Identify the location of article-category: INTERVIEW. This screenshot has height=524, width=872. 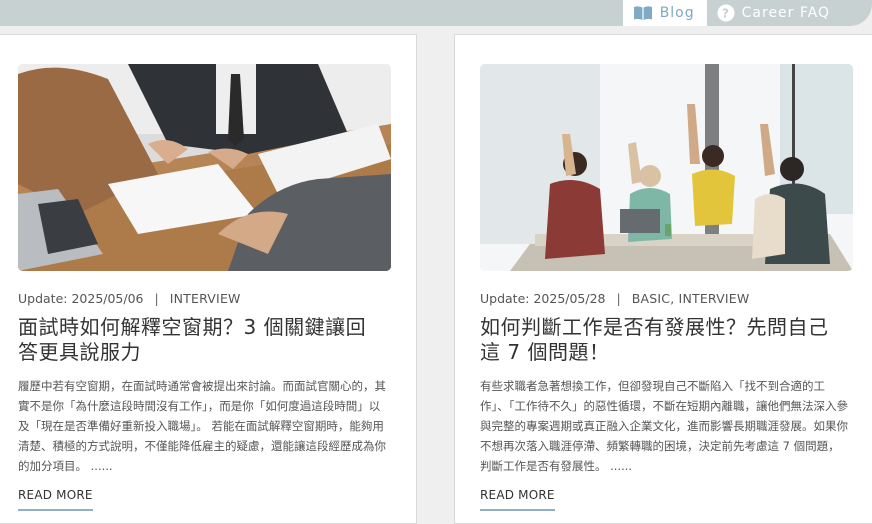
(205, 298).